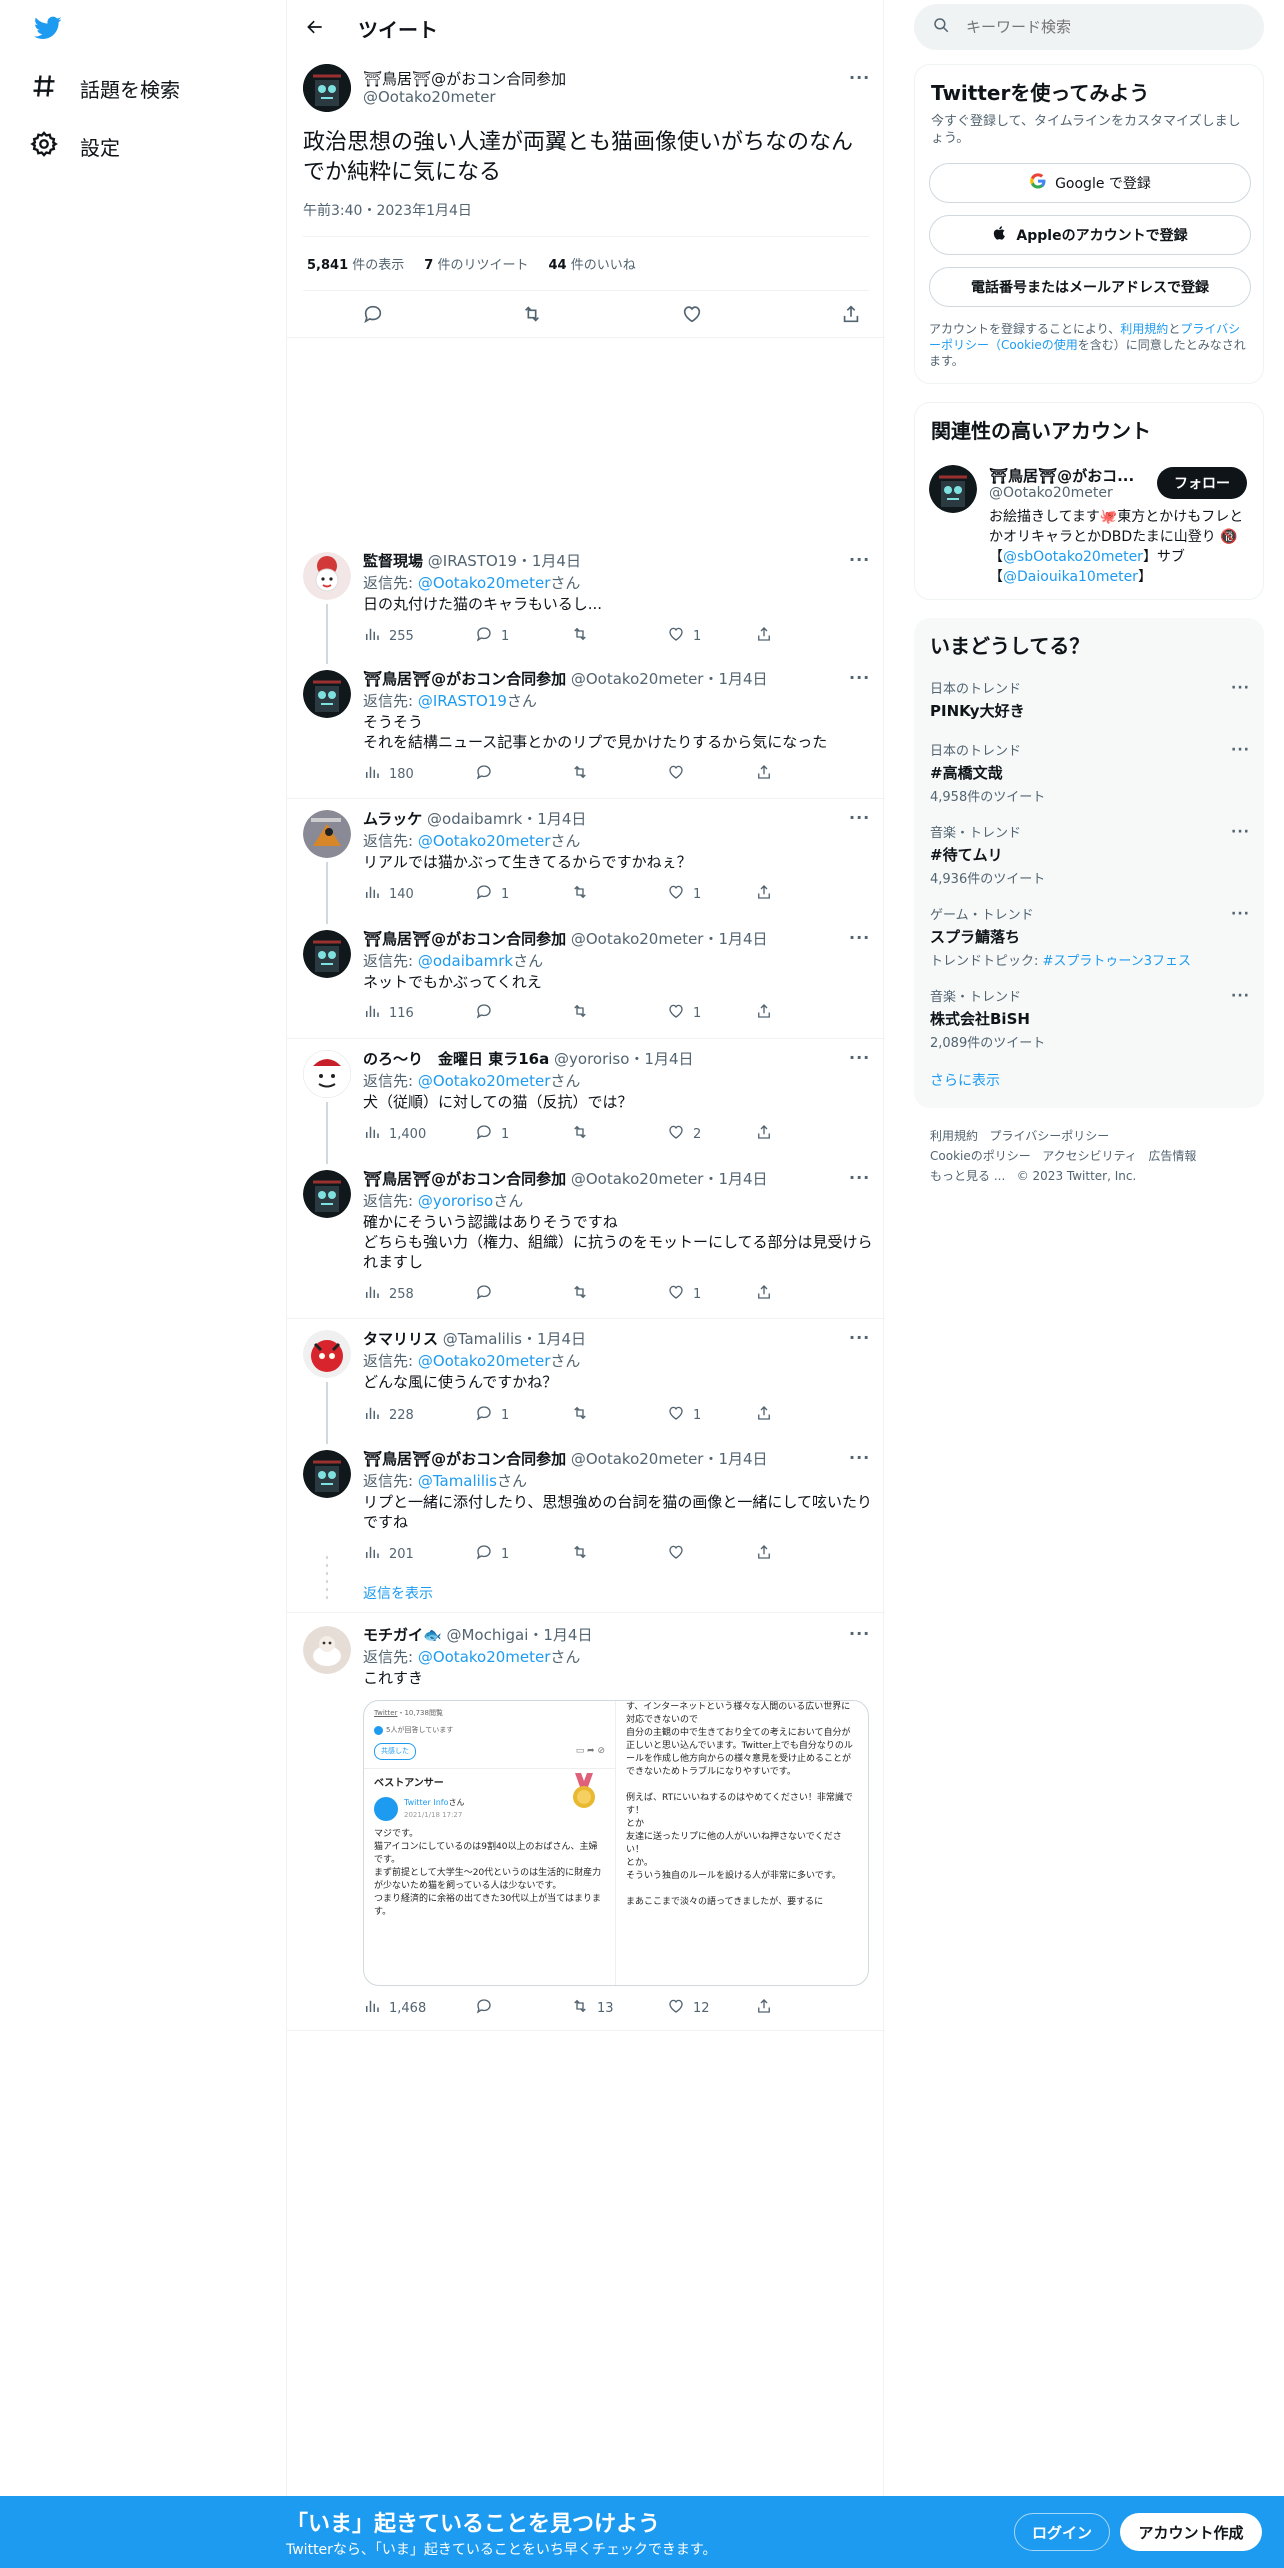  What do you see at coordinates (373, 316) in the screenshot?
I see `reply-icon` at bounding box center [373, 316].